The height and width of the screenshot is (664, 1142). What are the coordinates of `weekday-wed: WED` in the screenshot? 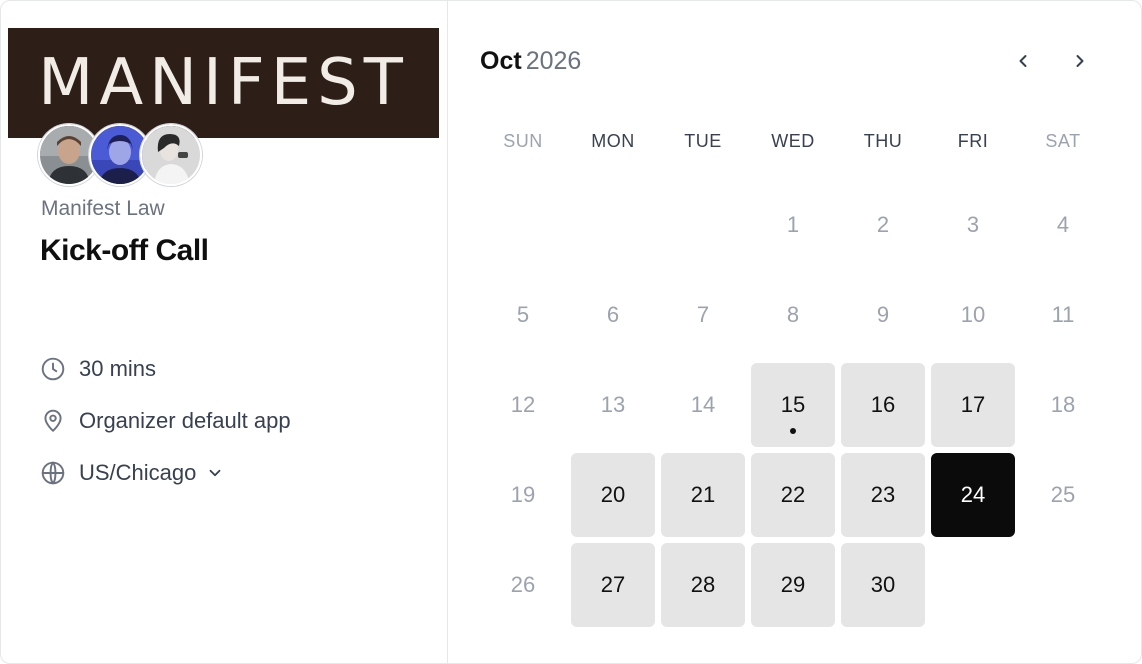 It's located at (793, 141).